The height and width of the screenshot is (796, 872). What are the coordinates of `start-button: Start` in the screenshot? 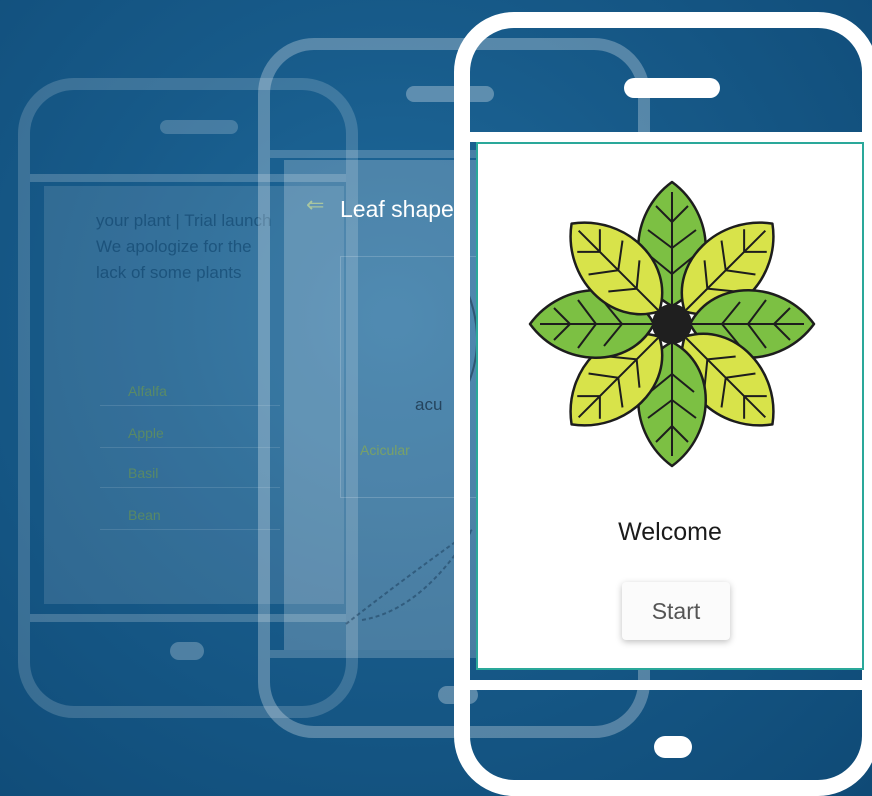 It's located at (676, 611).